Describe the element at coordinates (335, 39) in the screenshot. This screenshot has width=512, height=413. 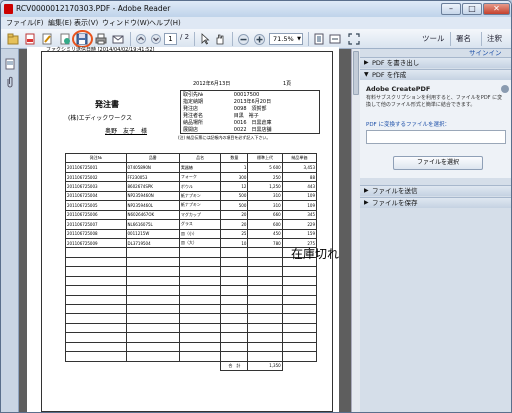
I see `fit-width-icon` at that location.